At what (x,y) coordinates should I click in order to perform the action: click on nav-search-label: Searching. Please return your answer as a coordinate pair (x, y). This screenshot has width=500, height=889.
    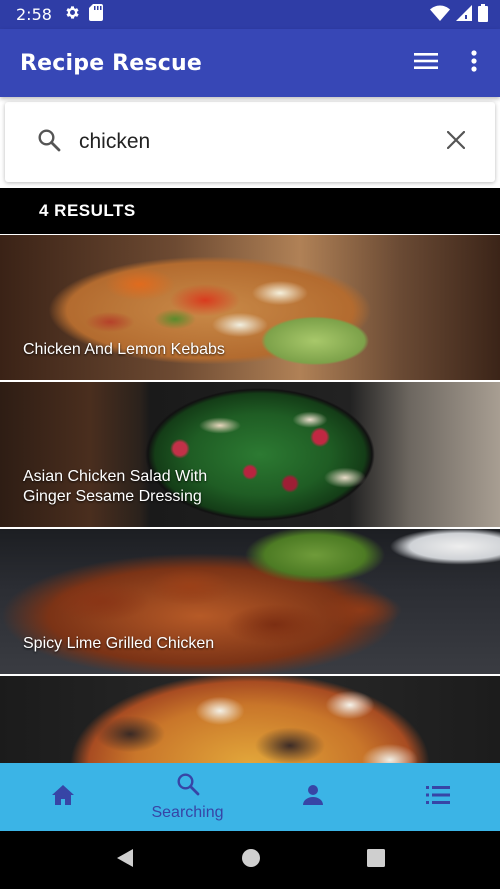
    Looking at the image, I should click on (187, 812).